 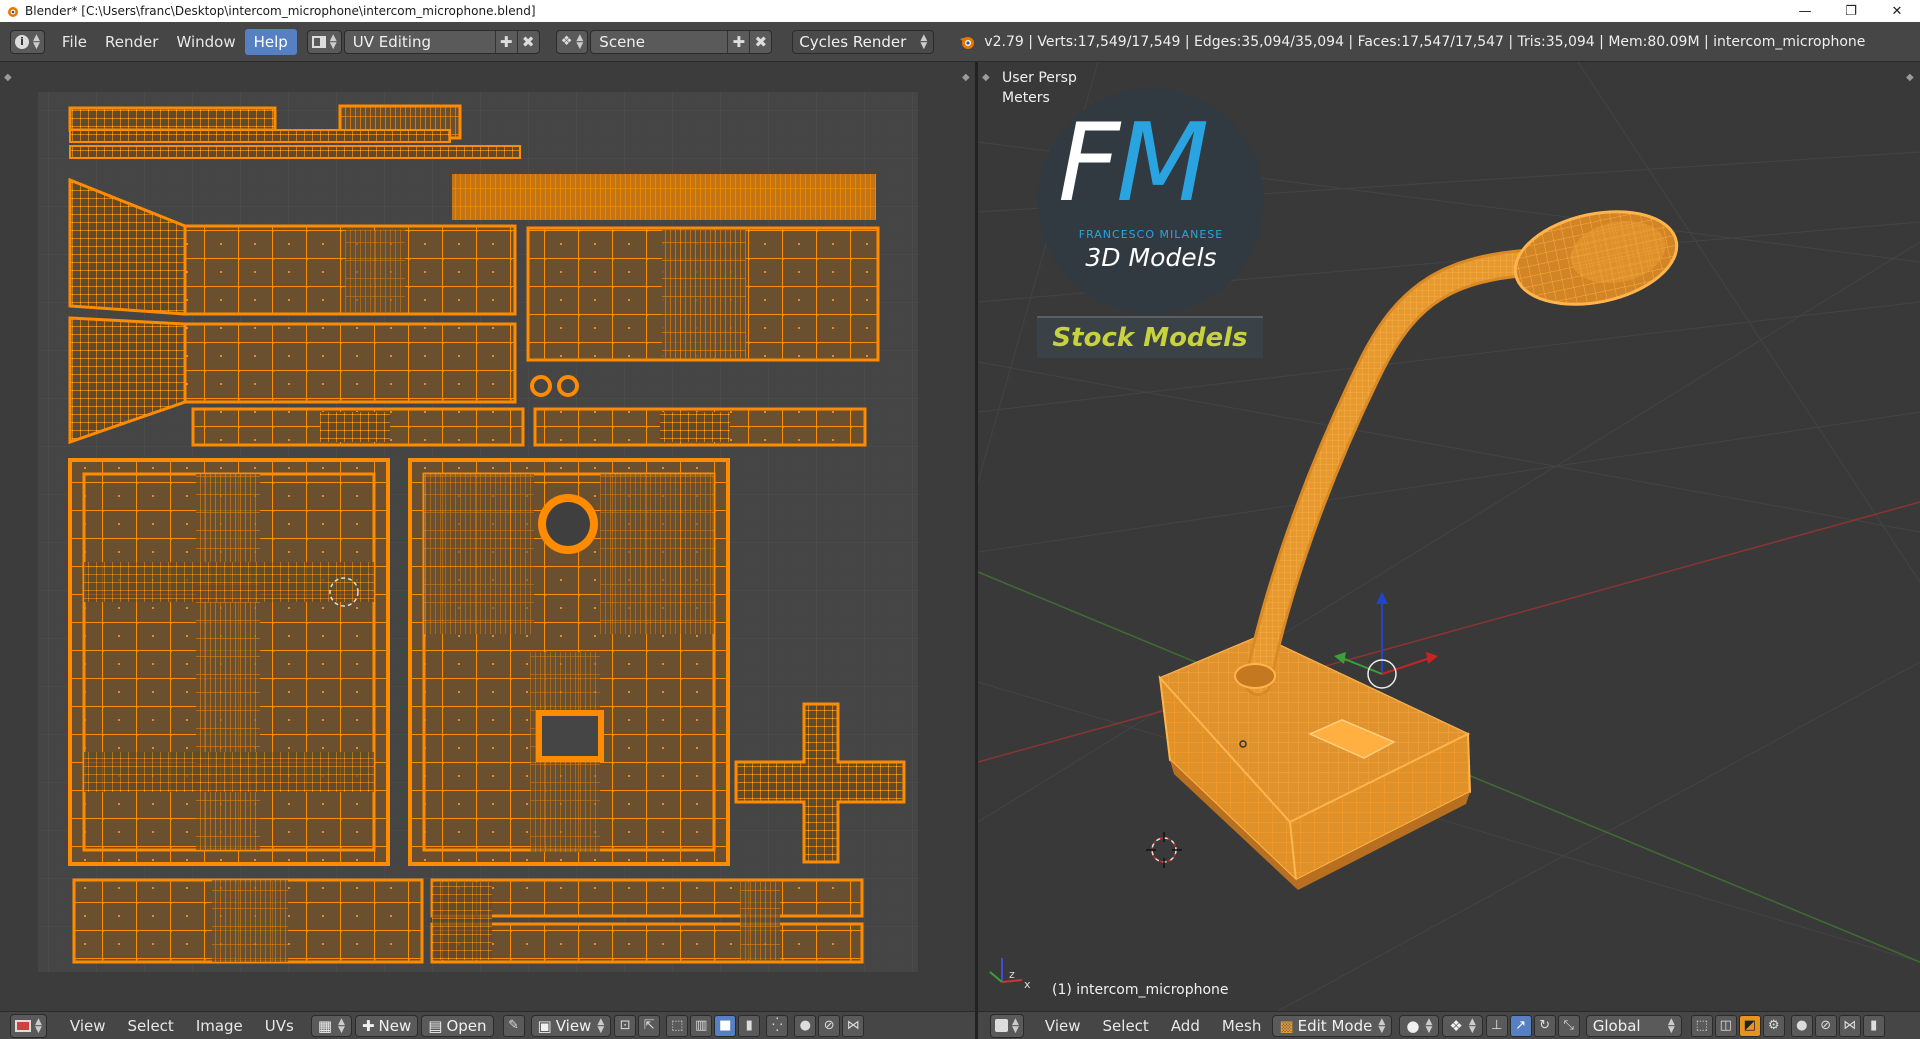 What do you see at coordinates (1027, 984) in the screenshot?
I see `axis-x-label: x` at bounding box center [1027, 984].